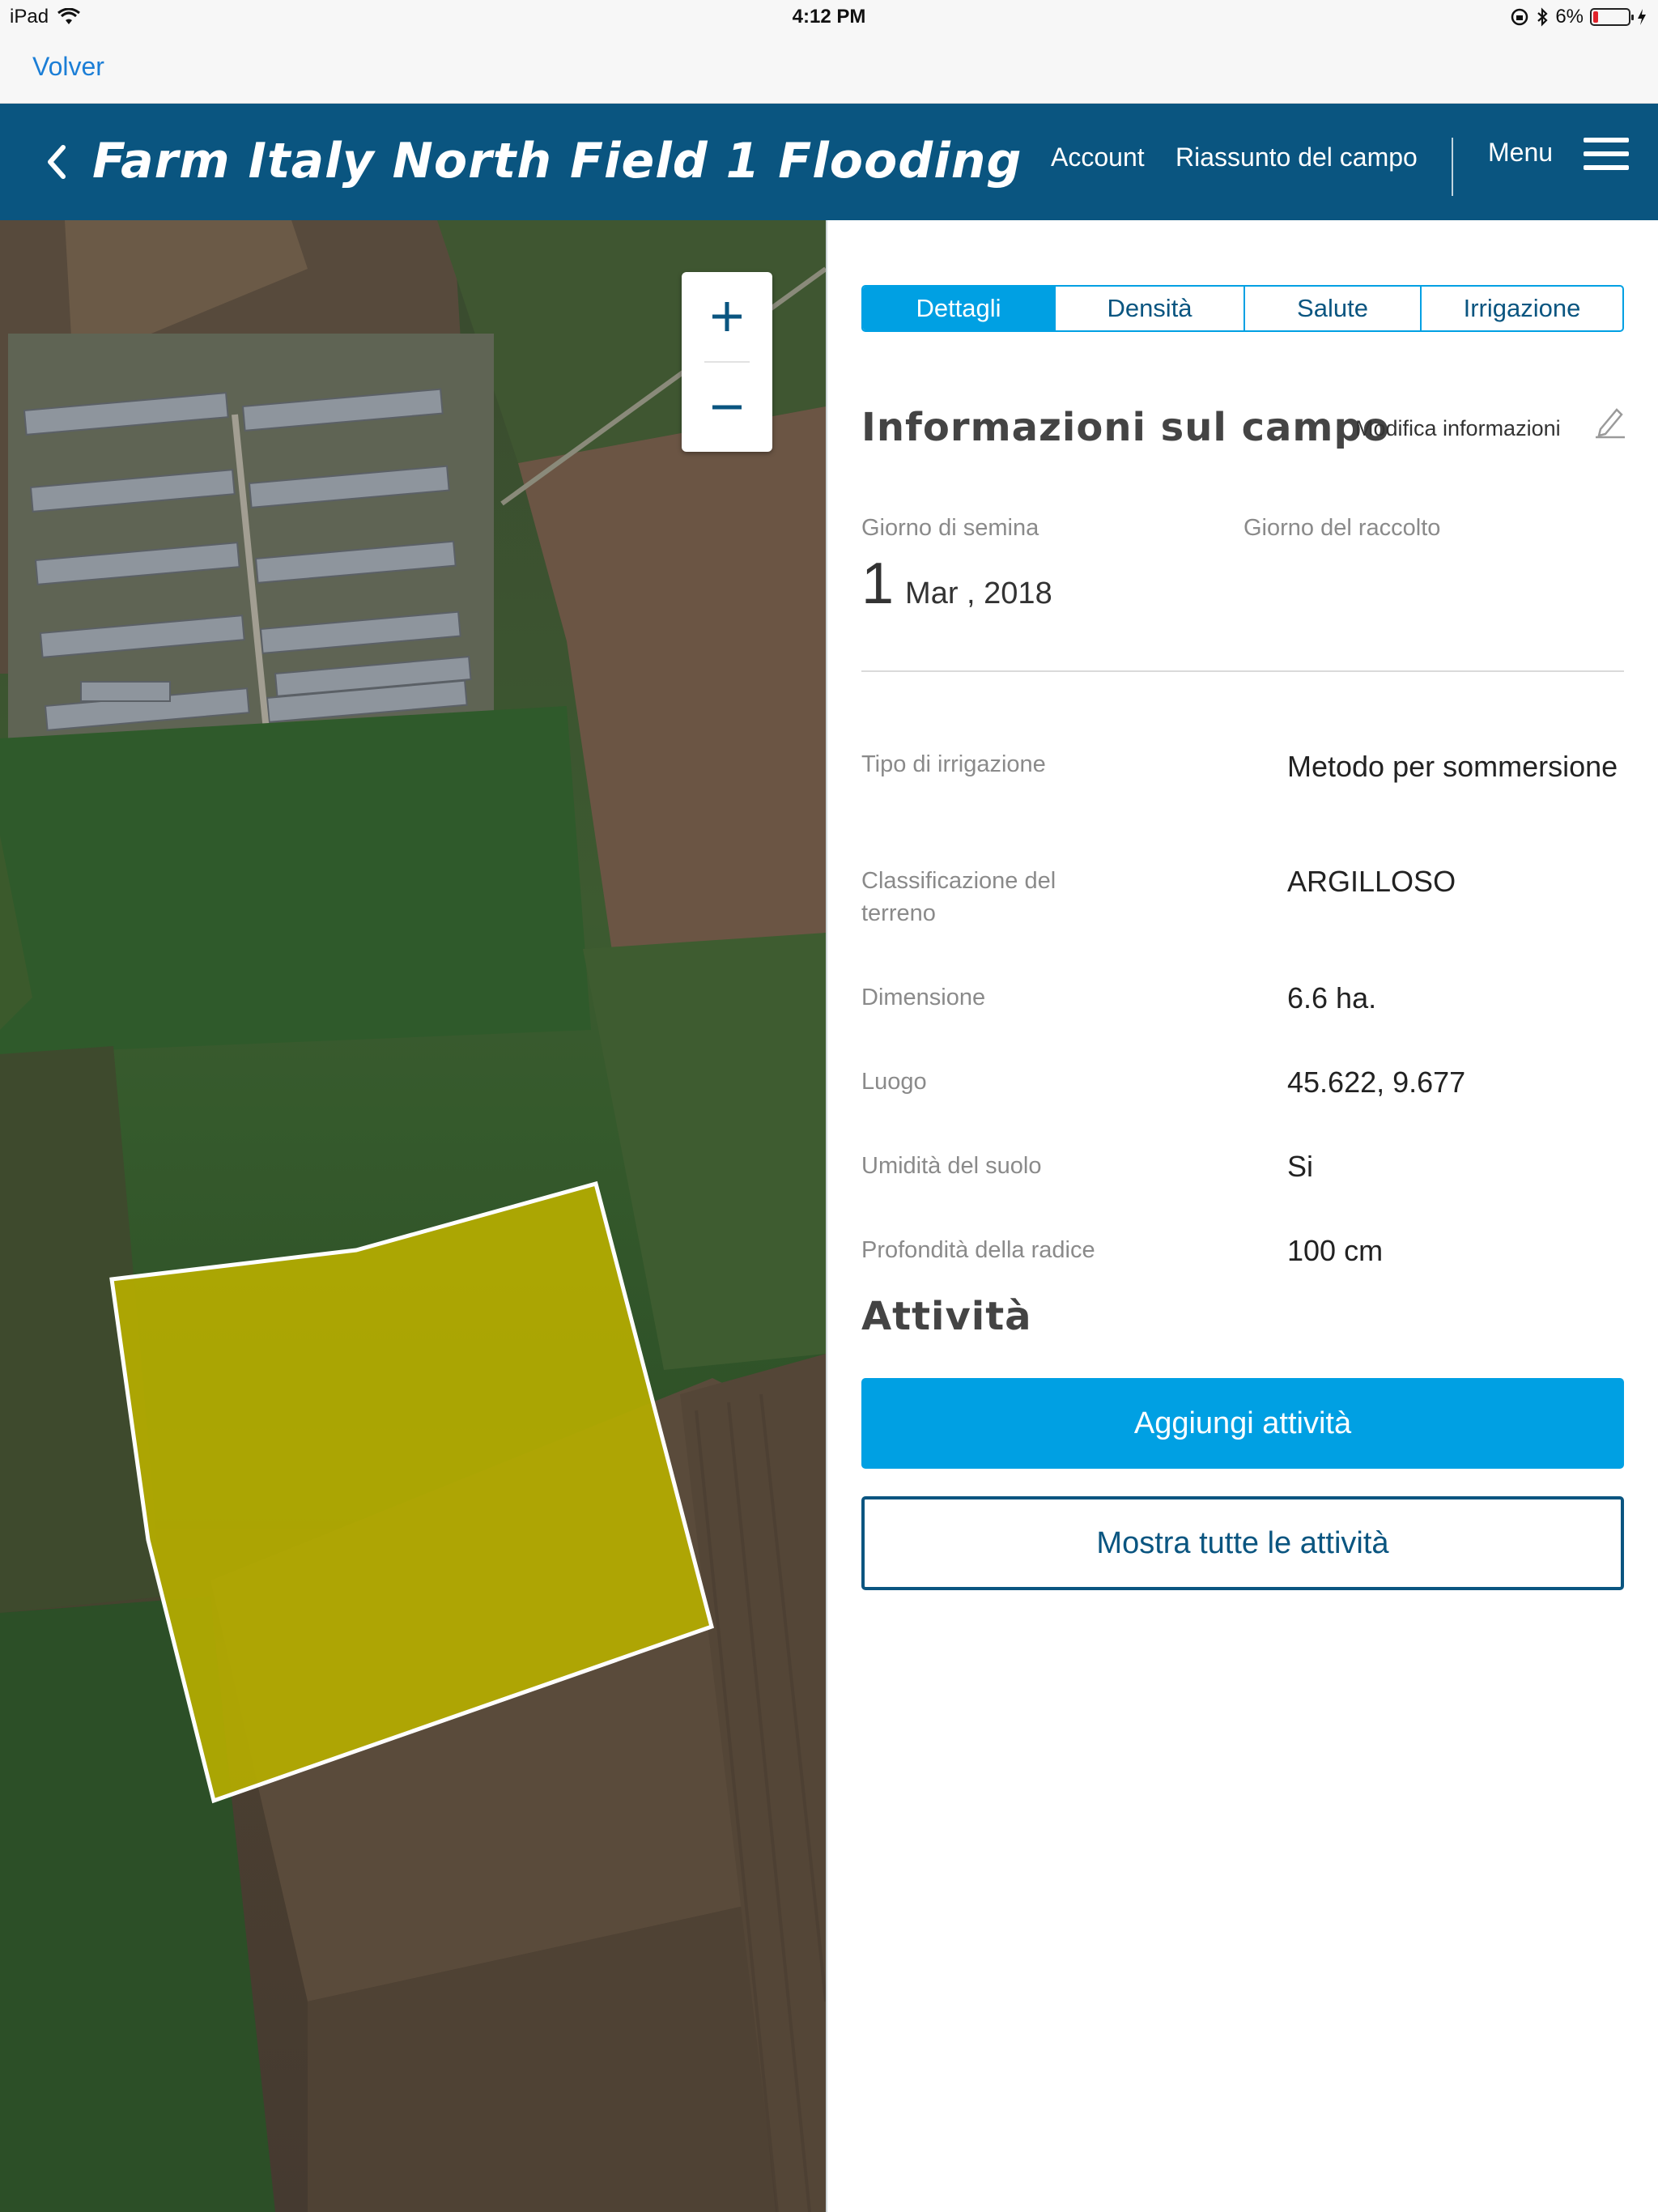 This screenshot has width=1658, height=2212. I want to click on back-bar: Volver, so click(829, 68).